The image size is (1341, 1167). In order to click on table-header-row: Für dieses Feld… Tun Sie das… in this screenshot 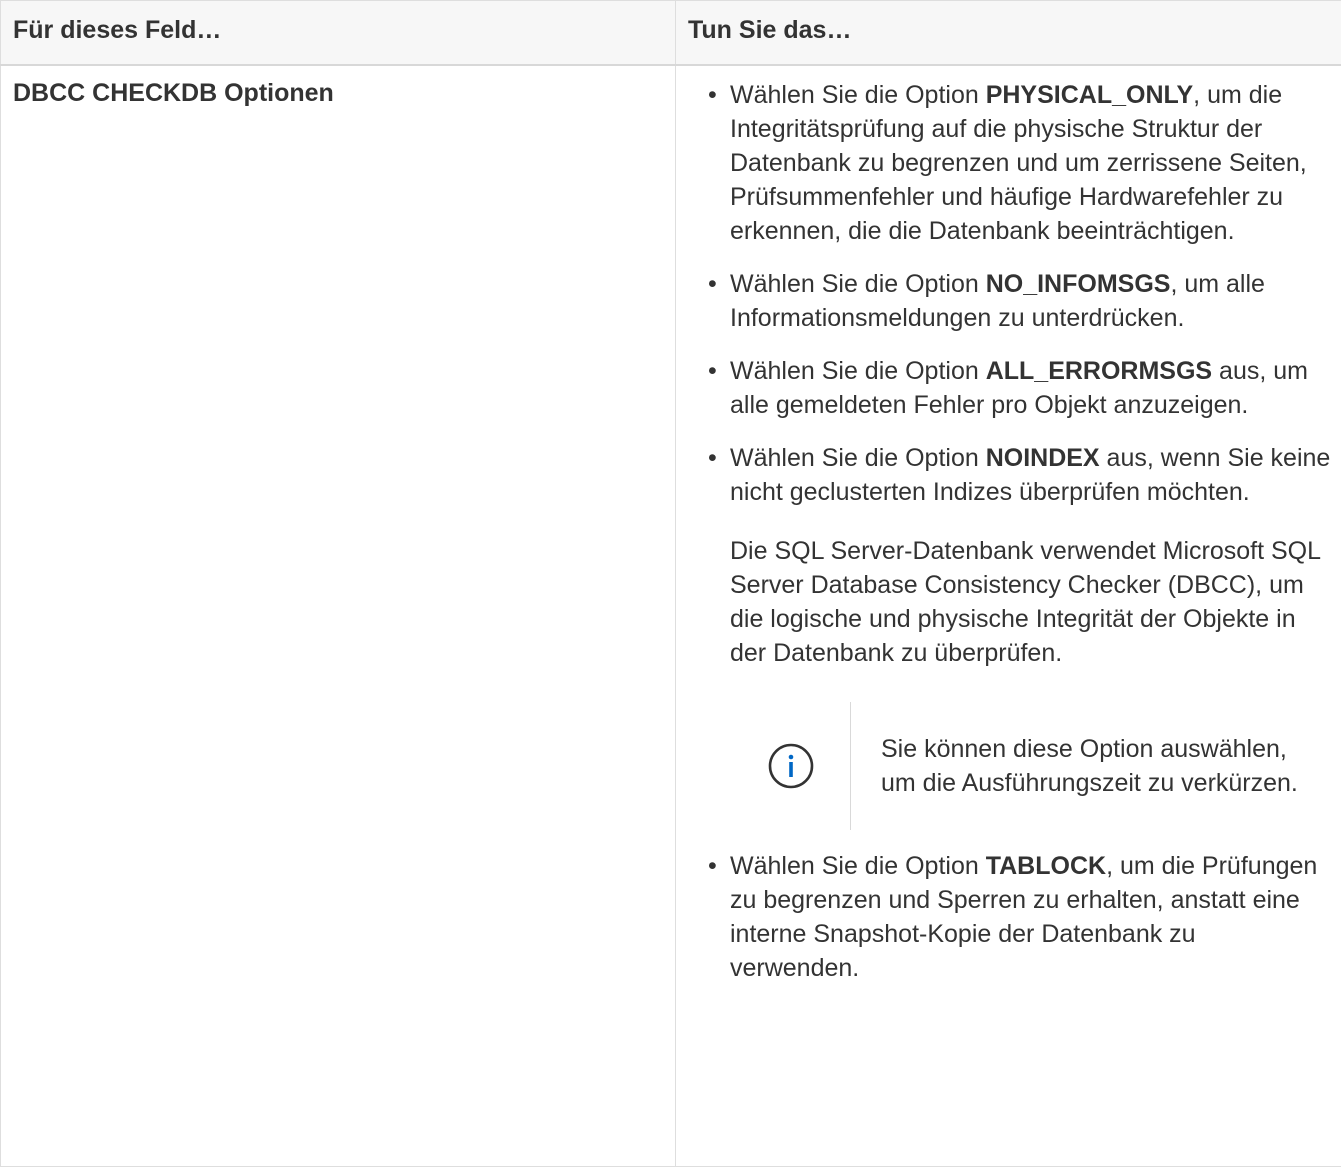, I will do `click(670, 33)`.